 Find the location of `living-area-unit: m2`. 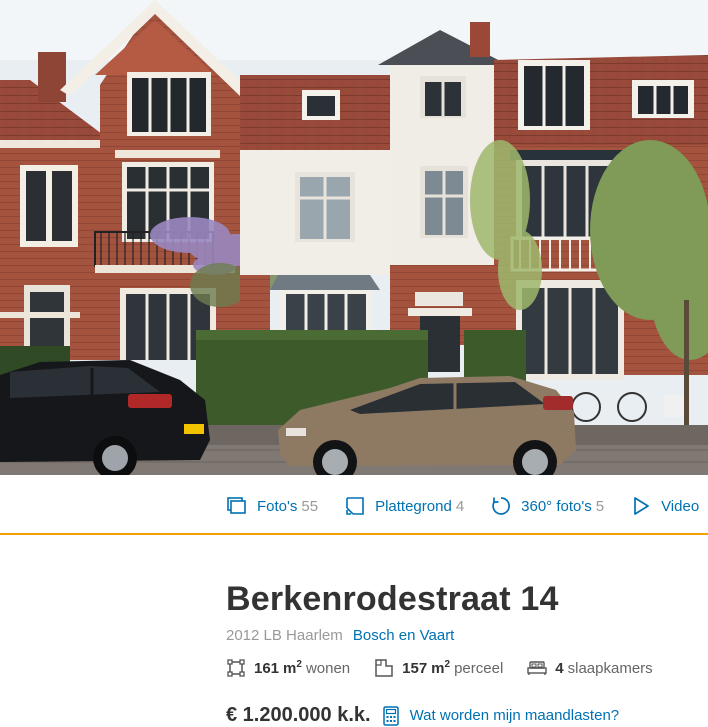

living-area-unit: m2 is located at coordinates (292, 668).